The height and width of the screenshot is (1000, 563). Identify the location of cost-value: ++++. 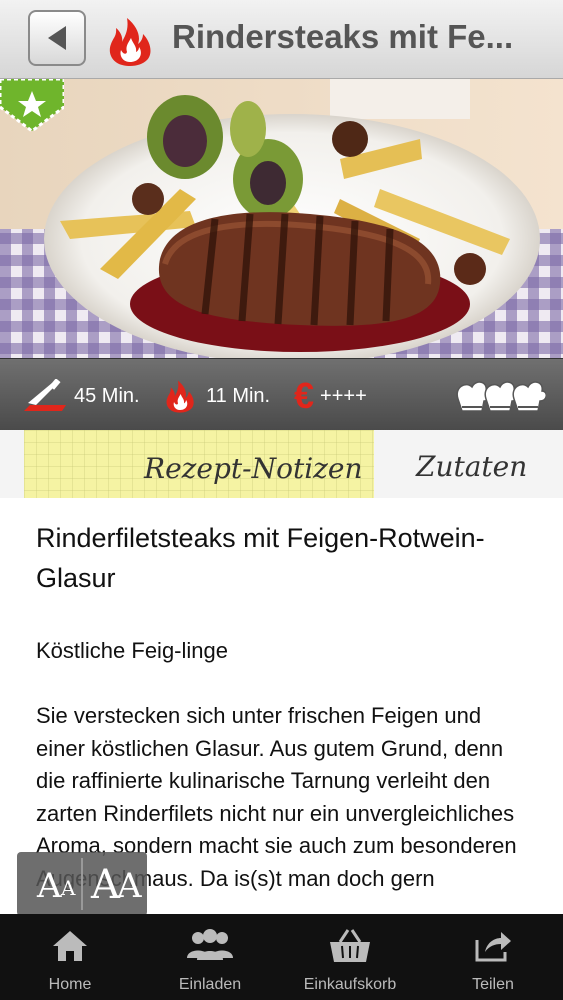
(343, 395).